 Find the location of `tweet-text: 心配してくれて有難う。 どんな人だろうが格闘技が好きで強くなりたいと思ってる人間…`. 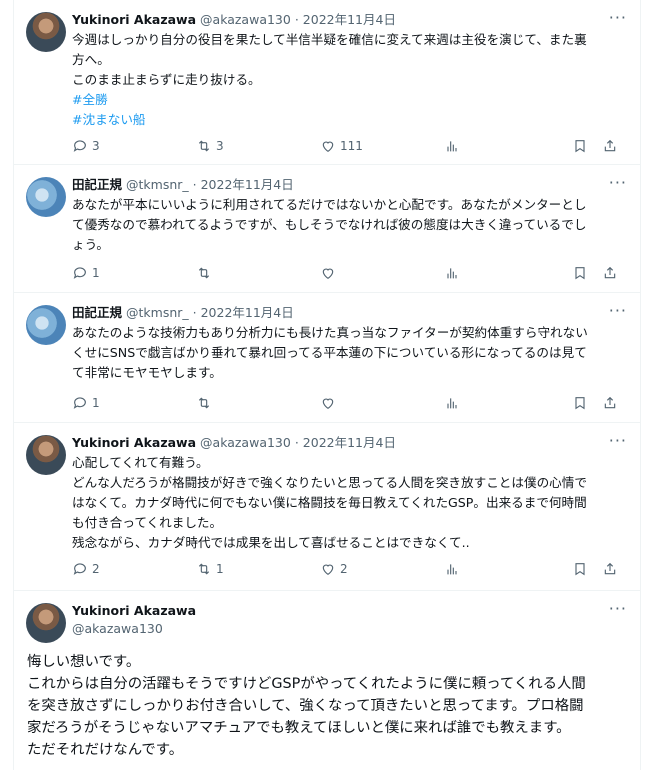

tweet-text: 心配してくれて有難う。 どんな人だろうが格闘技が好きで強くなりたいと思ってる人間… is located at coordinates (349, 503).